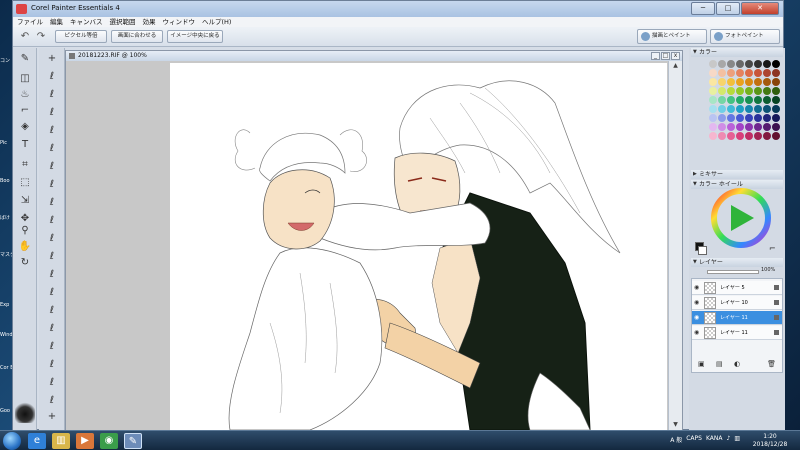  I want to click on brush-variant-4-icon: ℓ, so click(52, 131).